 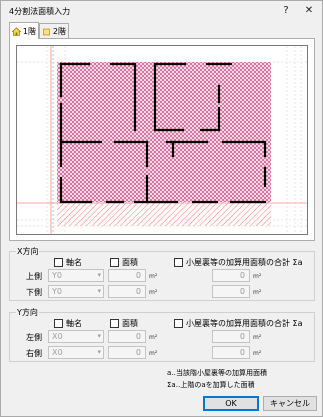 What do you see at coordinates (40, 11) in the screenshot?
I see `window-title: 4分割法面積入力` at bounding box center [40, 11].